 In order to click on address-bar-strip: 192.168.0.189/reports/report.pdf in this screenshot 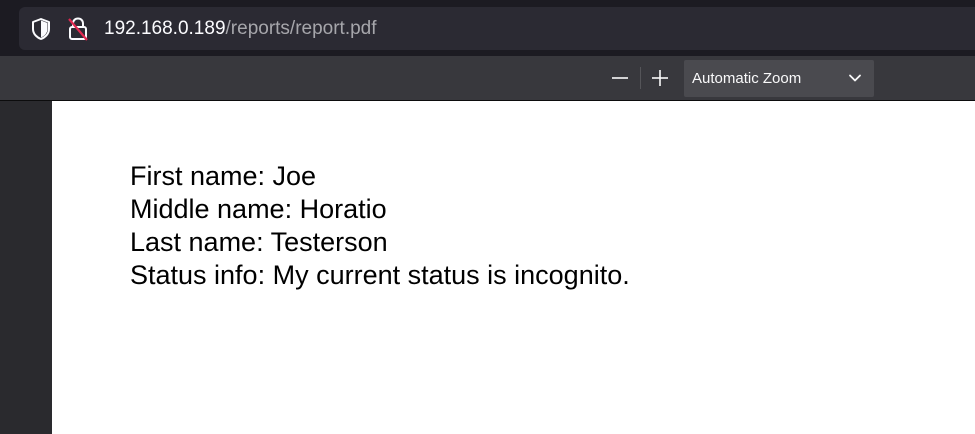, I will do `click(487, 28)`.